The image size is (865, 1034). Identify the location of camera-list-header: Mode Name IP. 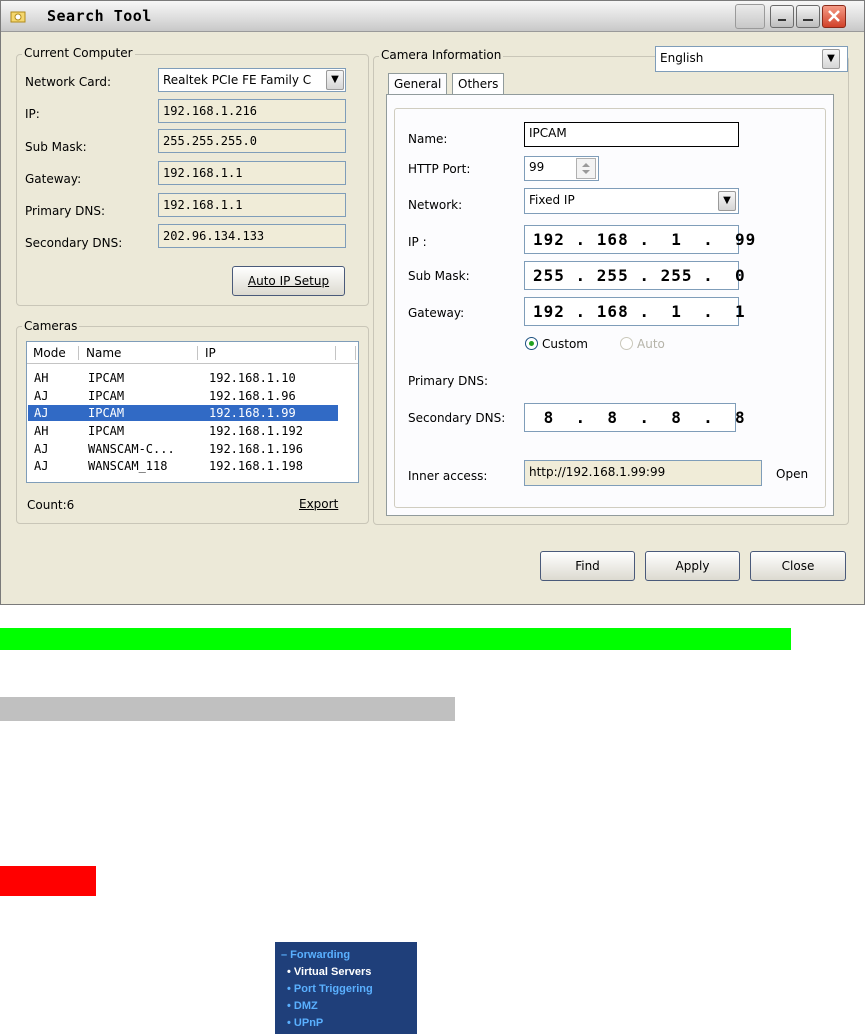
(192, 353).